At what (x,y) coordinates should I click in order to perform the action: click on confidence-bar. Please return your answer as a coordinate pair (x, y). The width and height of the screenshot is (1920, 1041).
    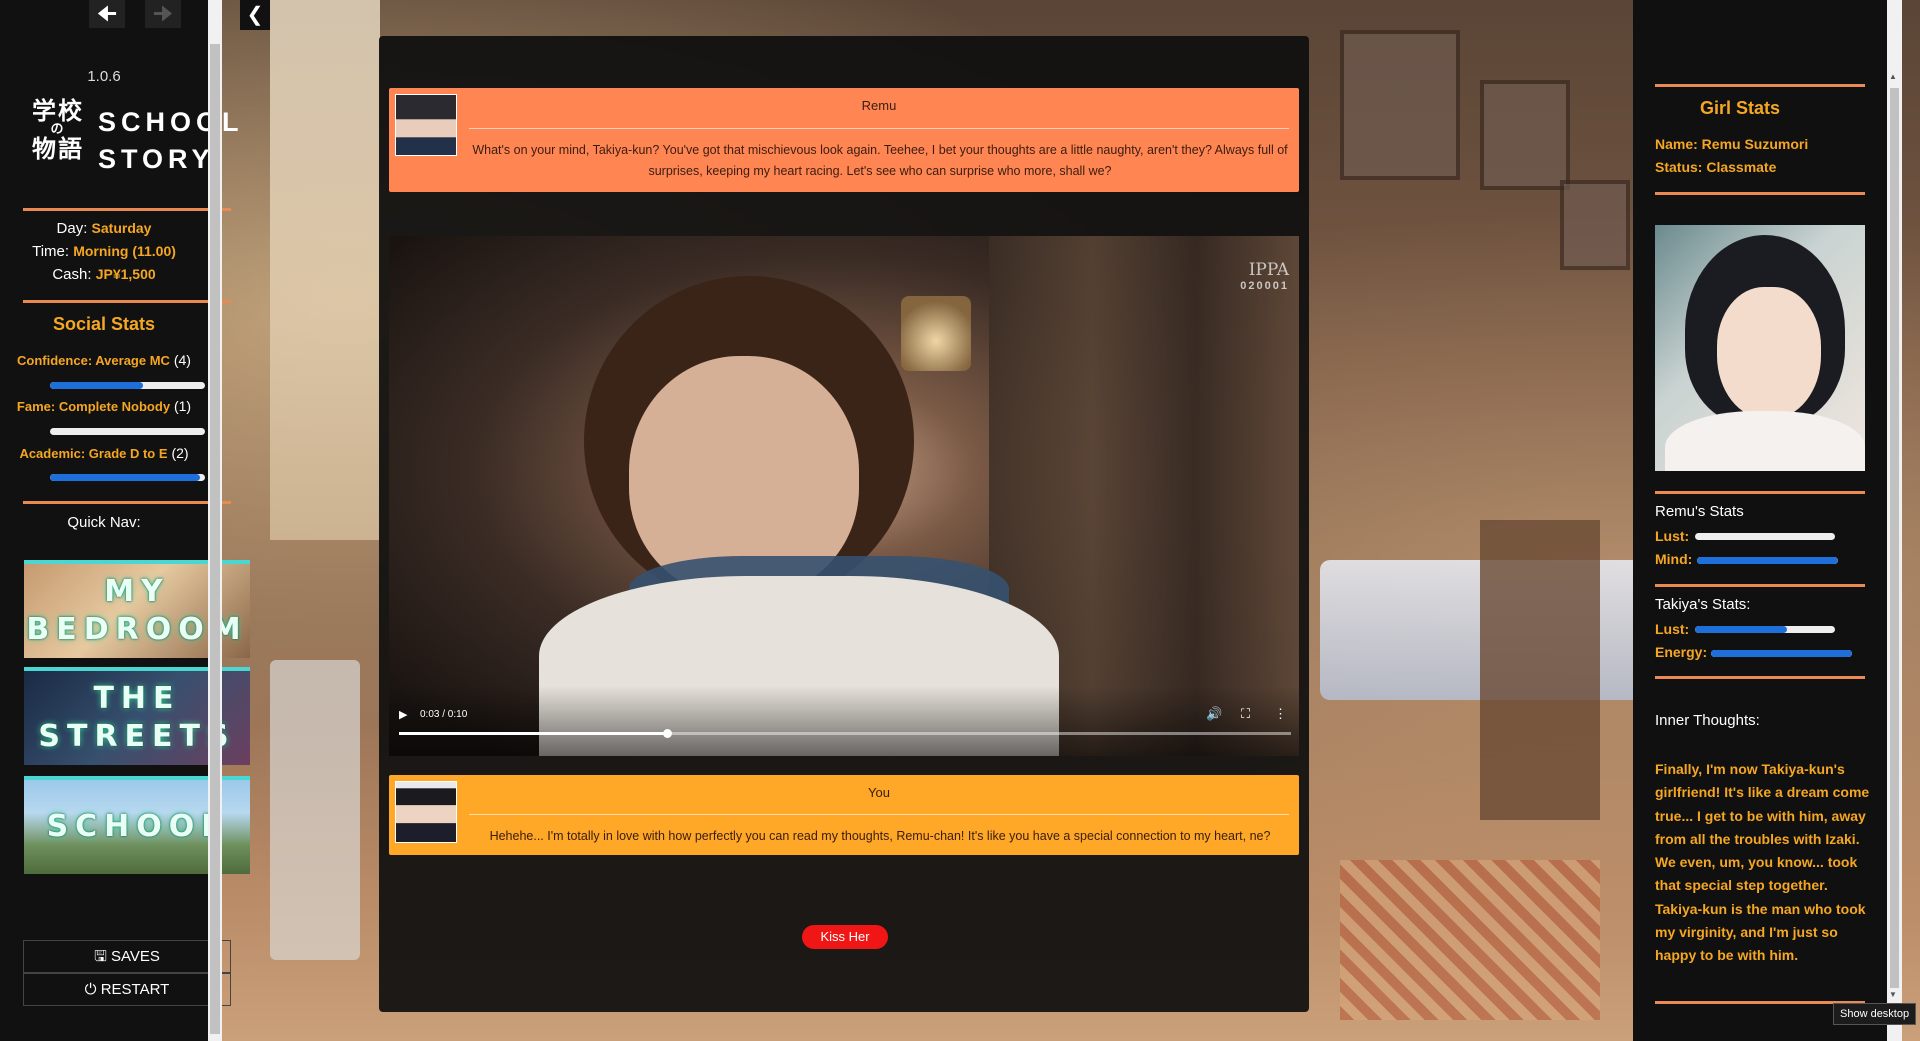
    Looking at the image, I should click on (127, 385).